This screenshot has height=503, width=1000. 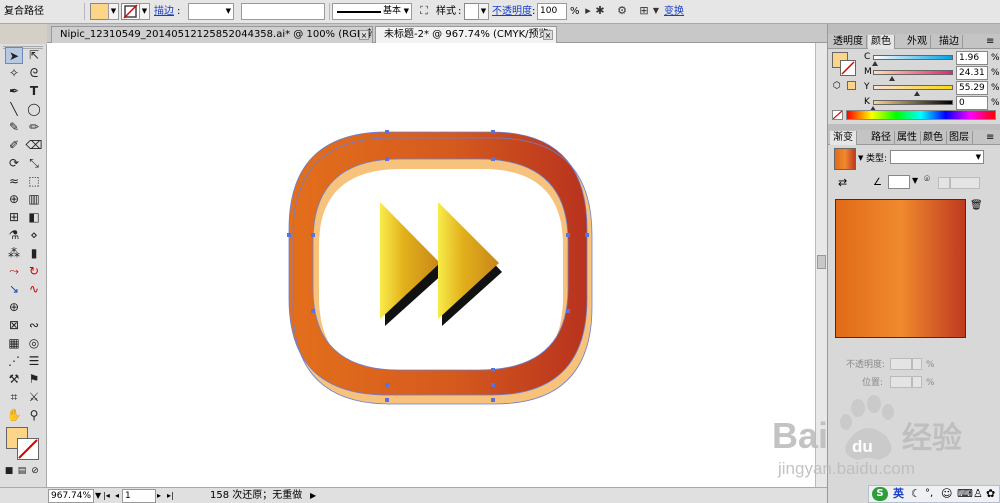 What do you see at coordinates (117, 496) in the screenshot?
I see `prev-page-icon: ◂` at bounding box center [117, 496].